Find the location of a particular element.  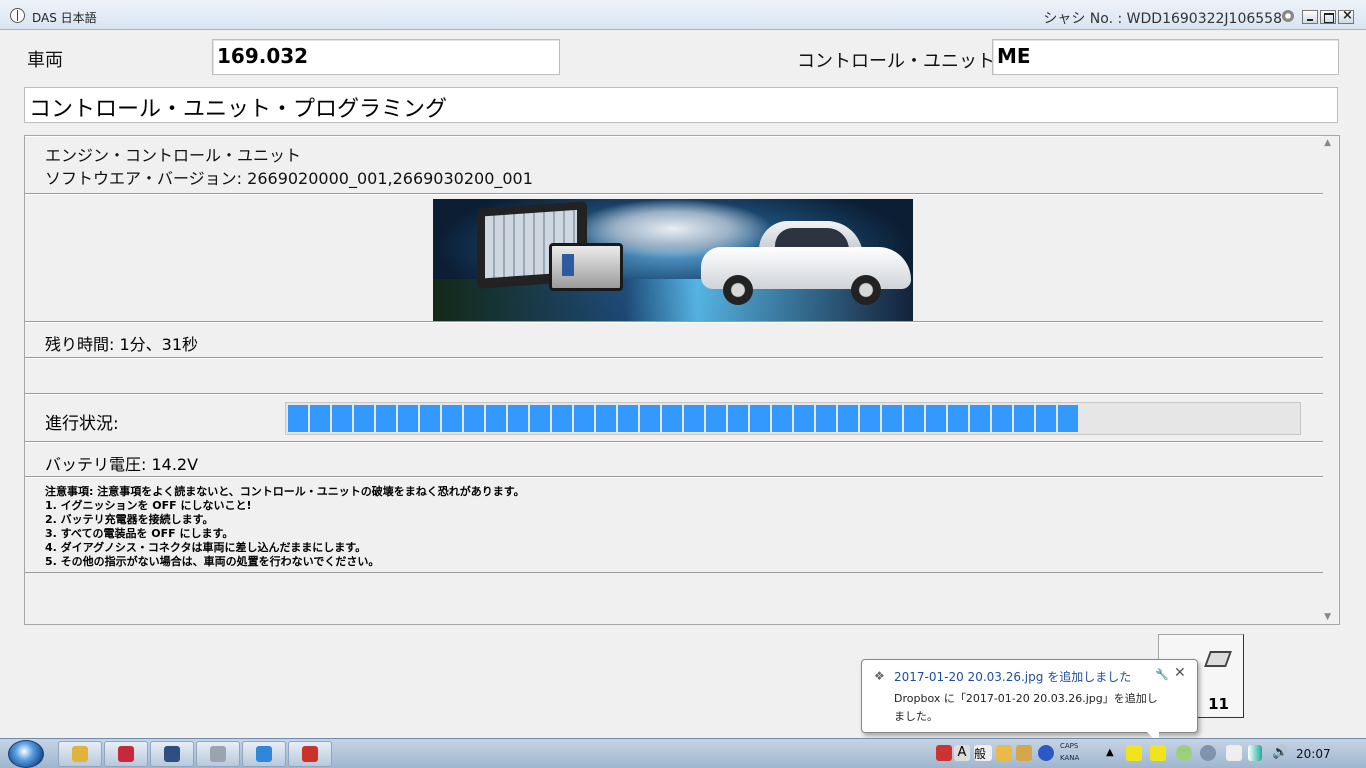

caps-indicator: CAPS is located at coordinates (1069, 746).